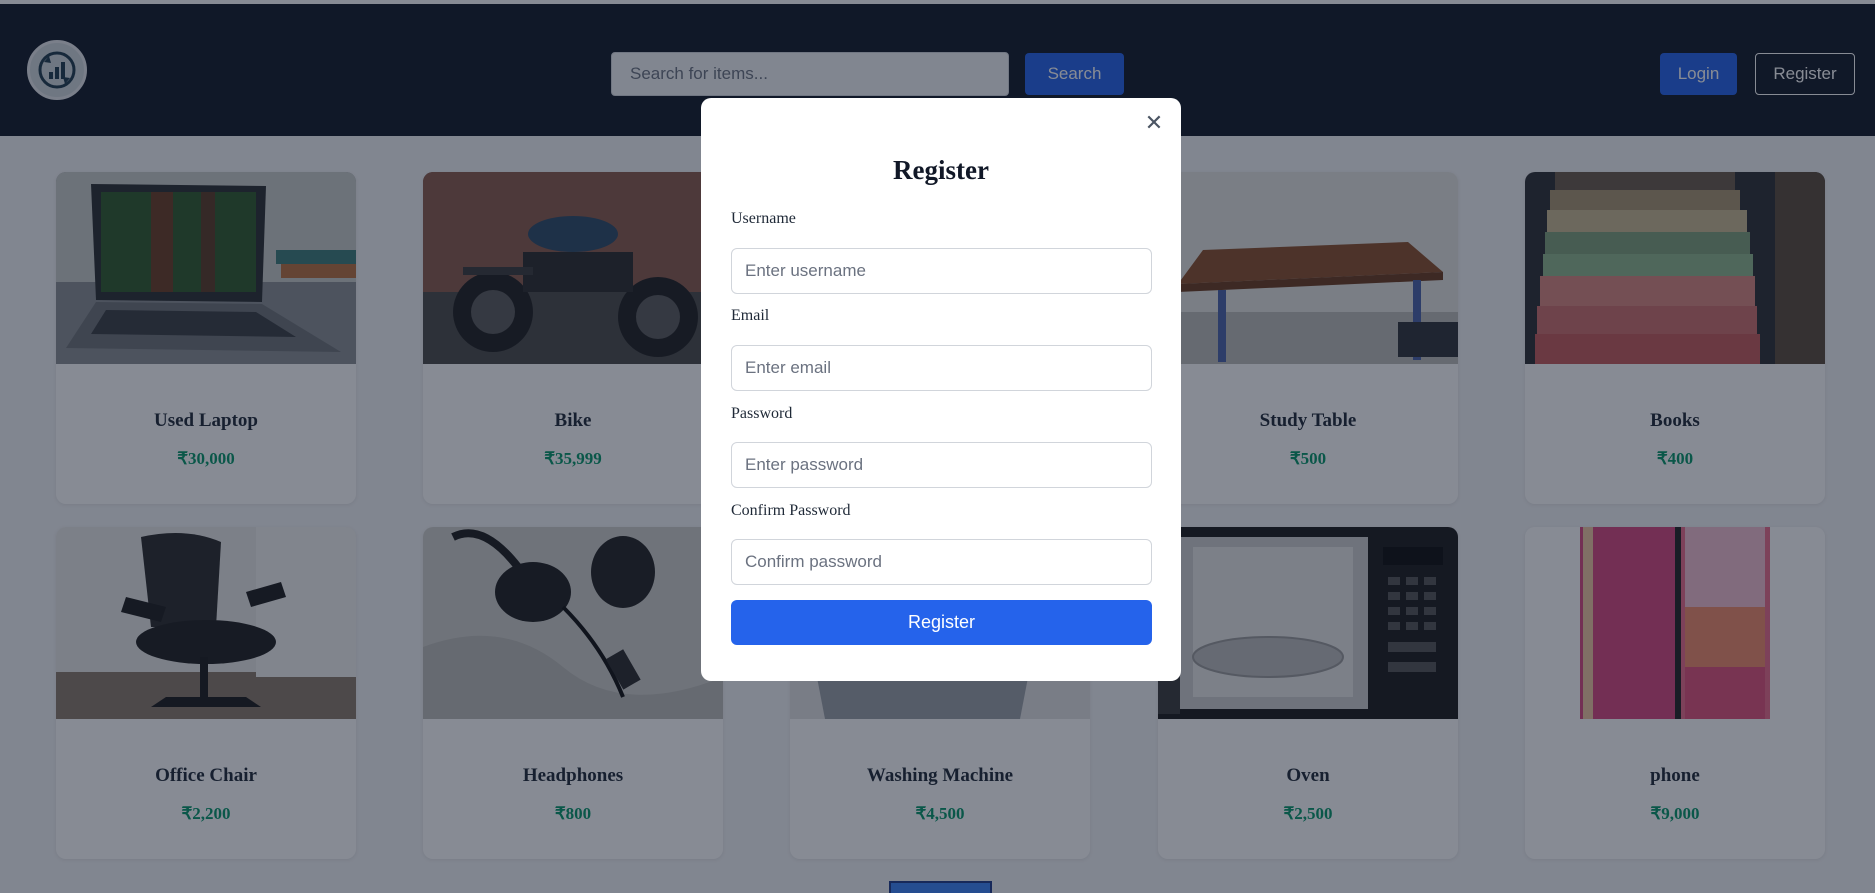 The image size is (1875, 893). Describe the element at coordinates (941, 622) in the screenshot. I see `register-submit-button: Register` at that location.